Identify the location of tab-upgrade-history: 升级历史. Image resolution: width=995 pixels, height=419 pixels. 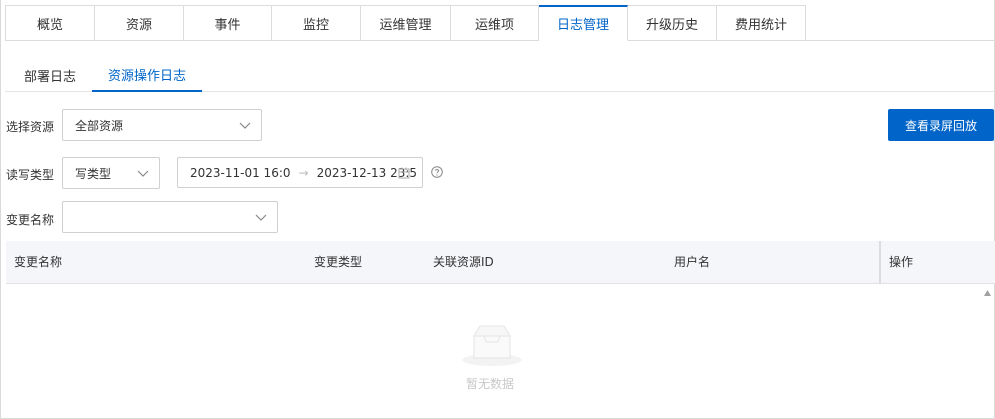
(672, 23).